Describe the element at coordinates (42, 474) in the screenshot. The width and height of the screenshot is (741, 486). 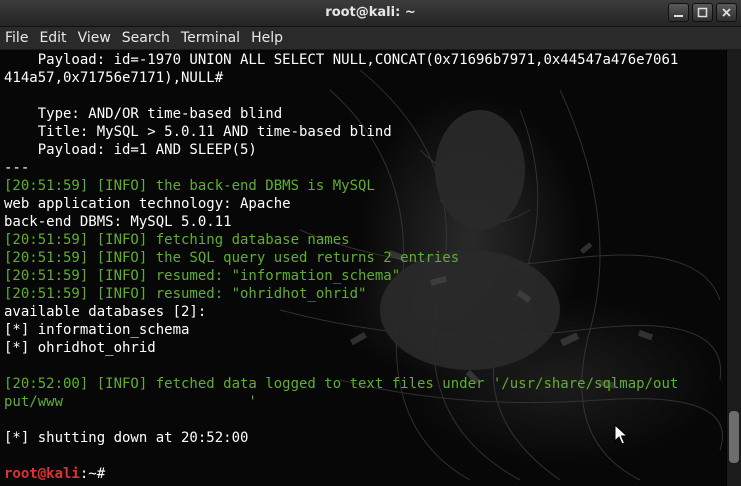
I see `prompt-user: root@kali` at that location.